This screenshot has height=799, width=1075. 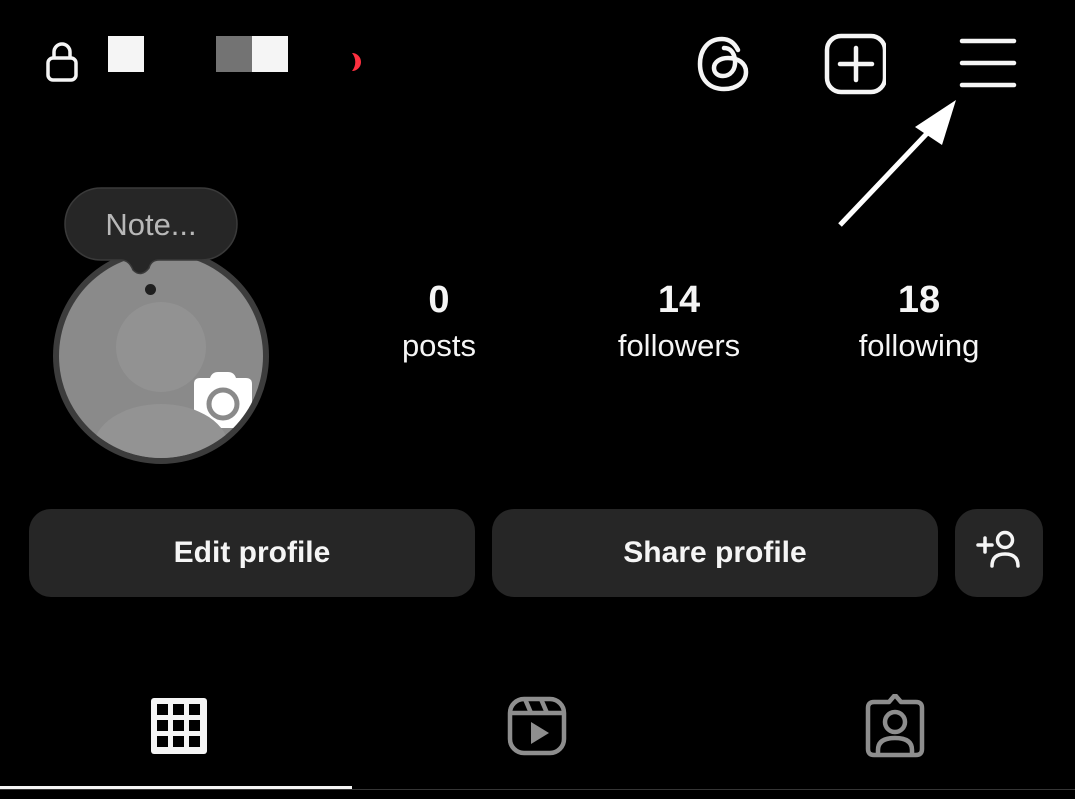 I want to click on followers-label: followers, so click(x=679, y=345).